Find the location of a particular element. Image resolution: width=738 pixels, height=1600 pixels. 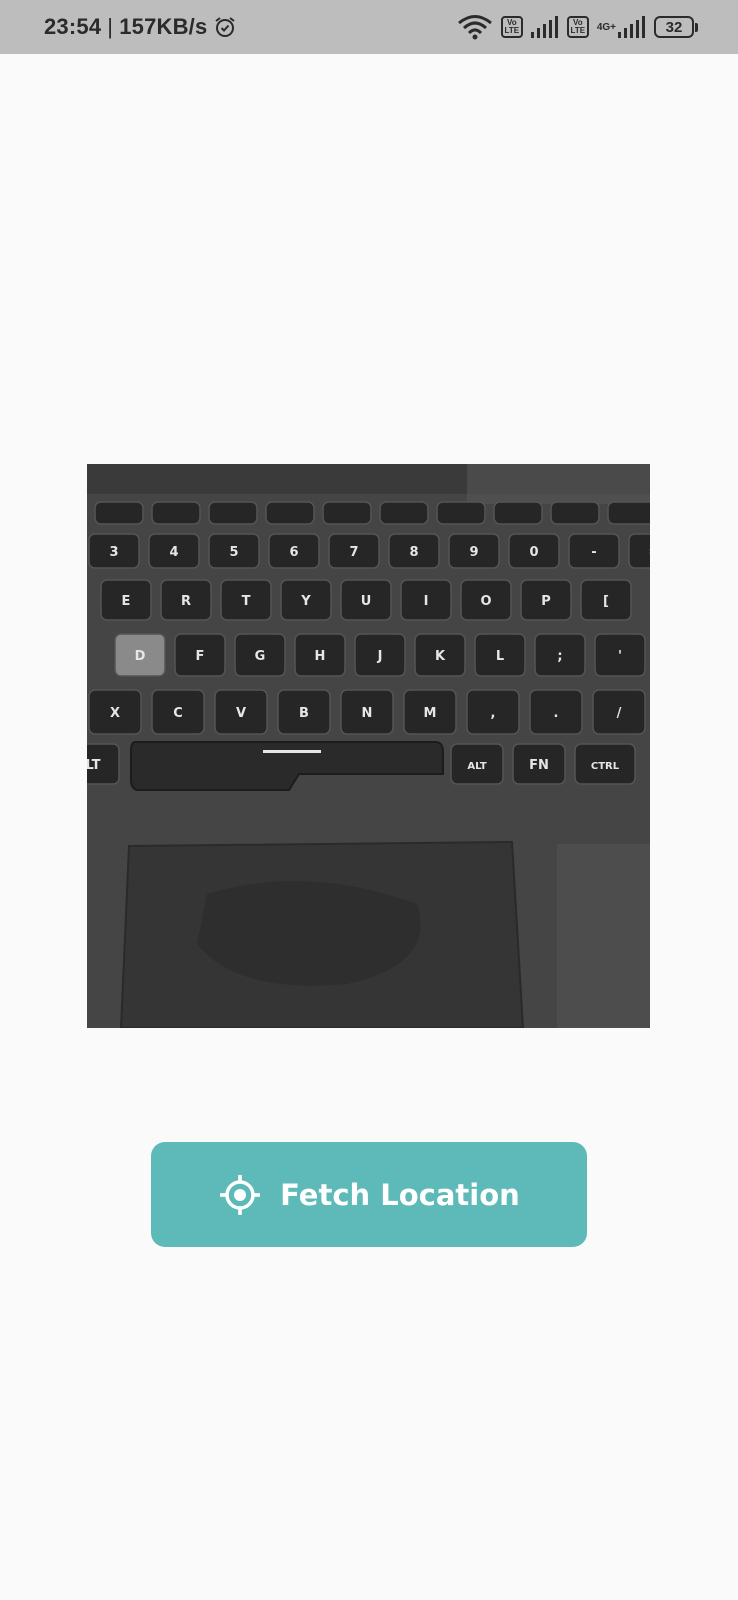

key-number: 6 is located at coordinates (294, 551).